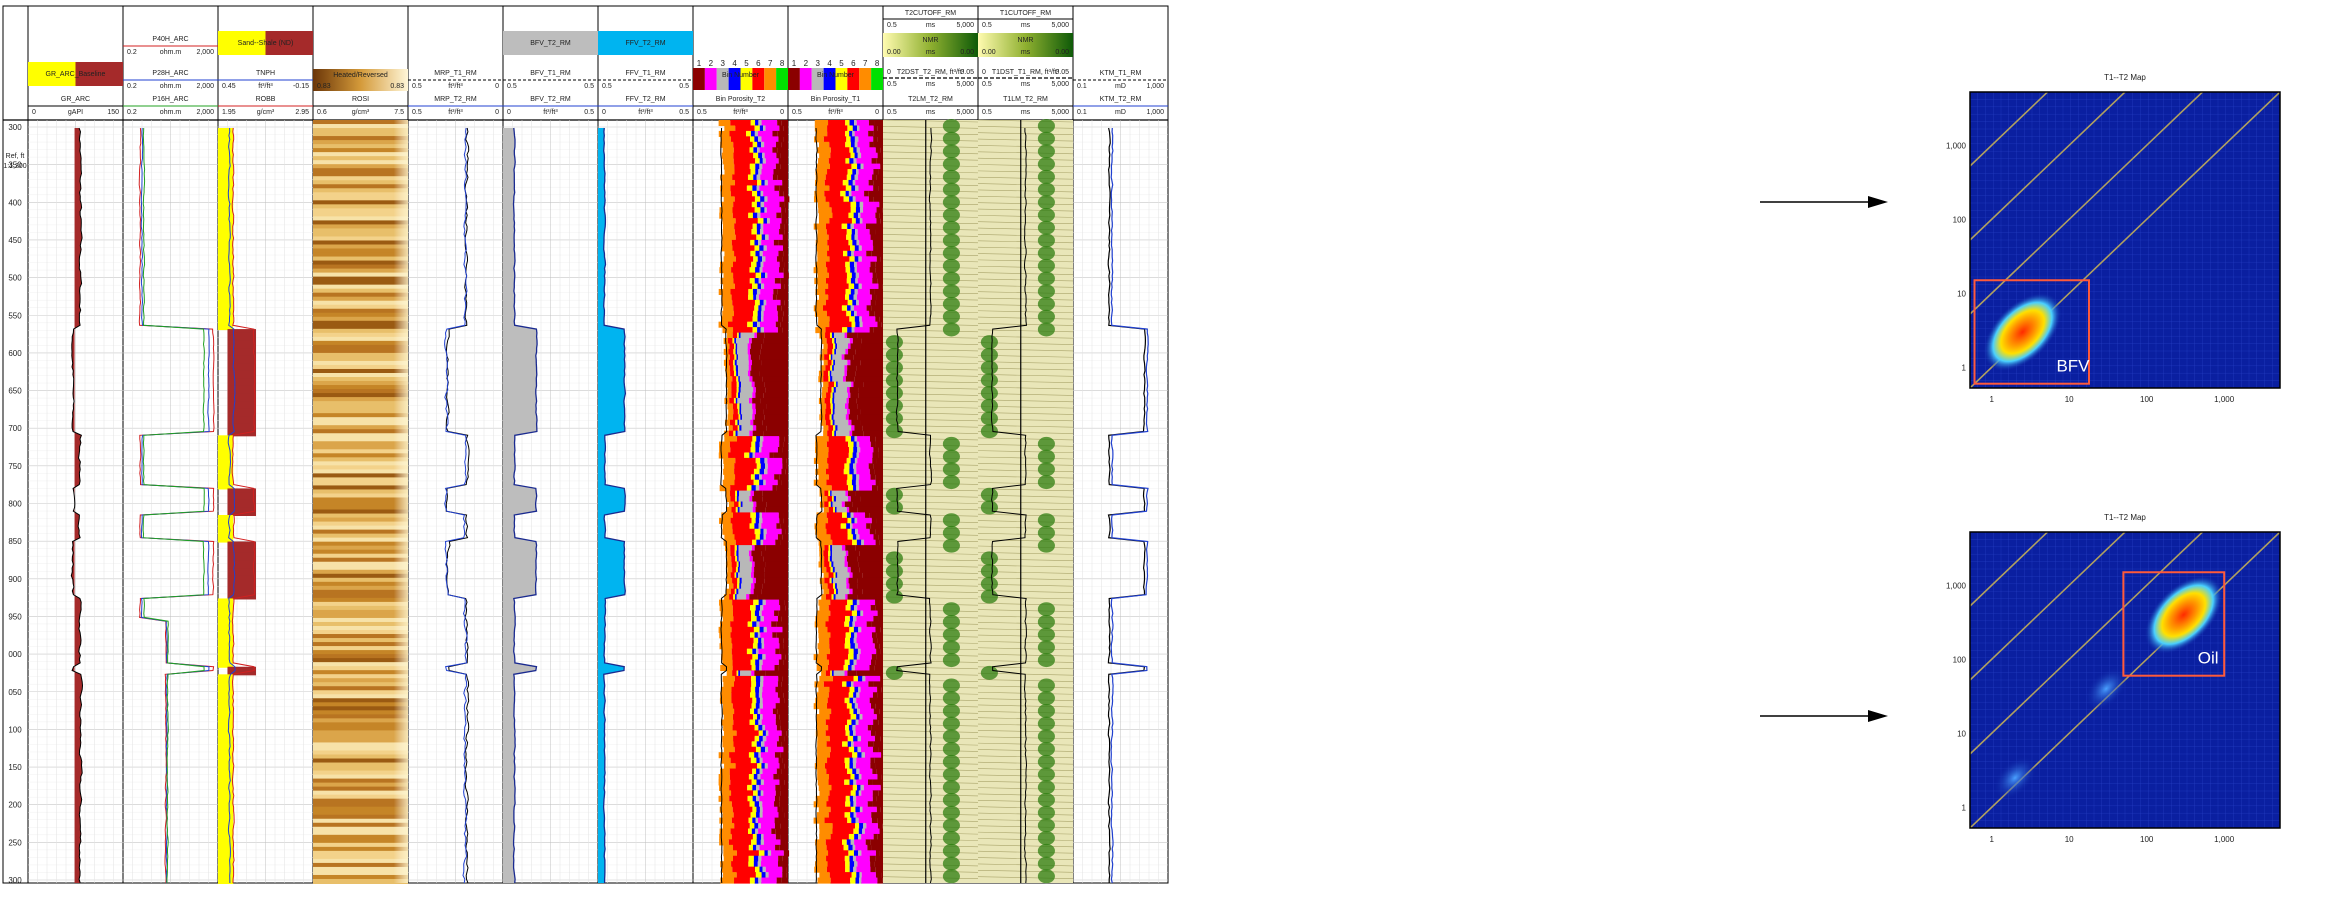 Image resolution: width=2336 pixels, height=900 pixels. I want to click on scale-max: 150, so click(113, 112).